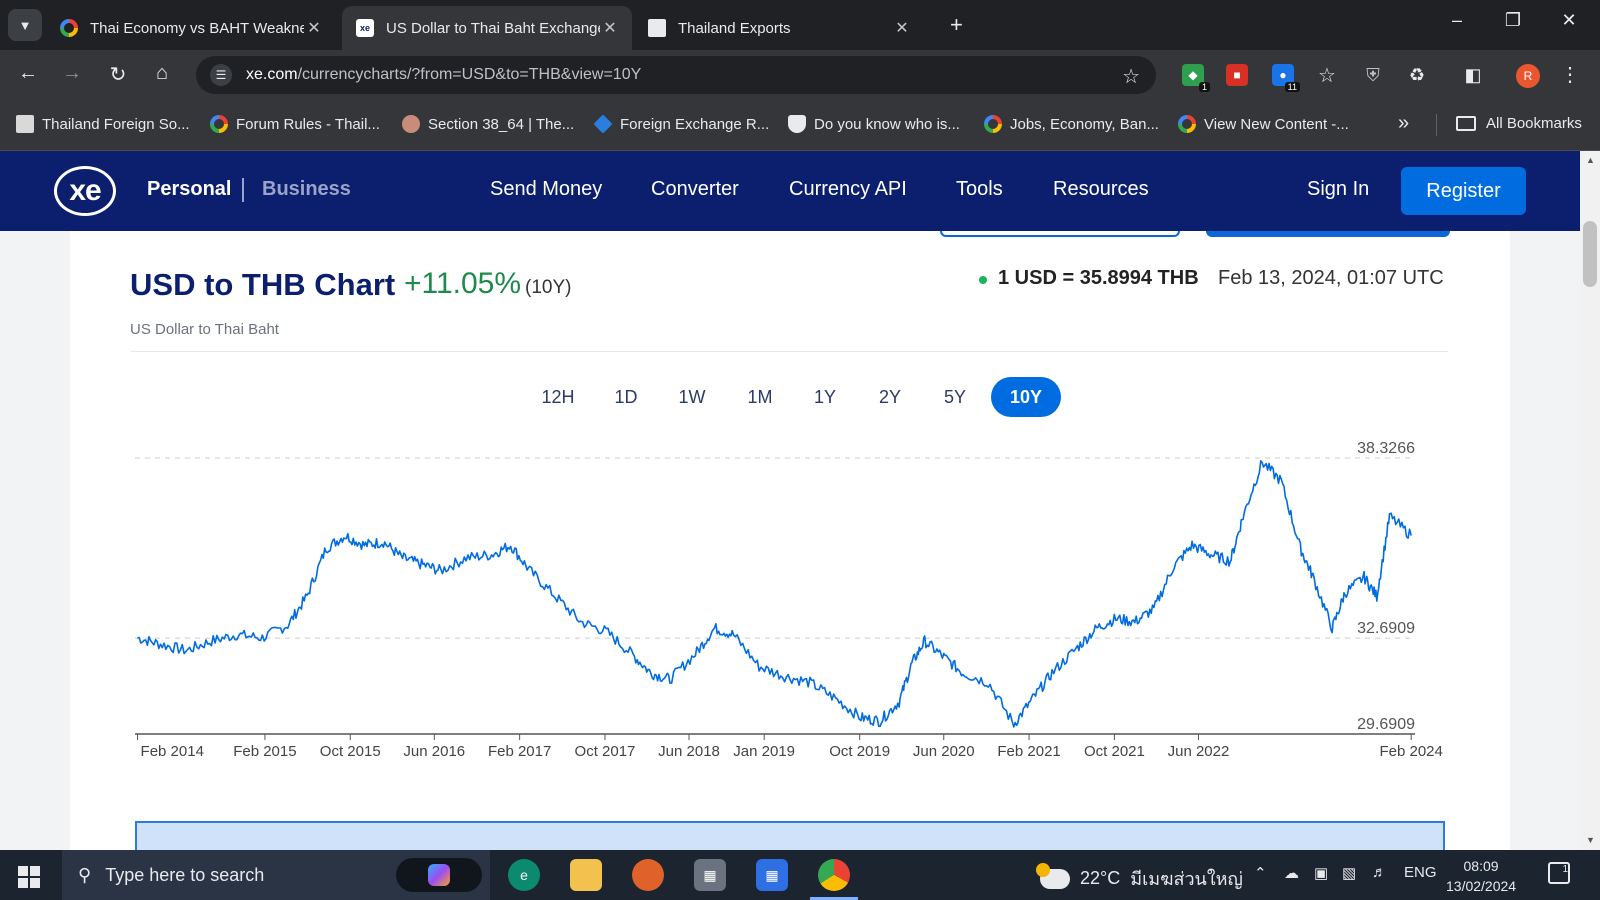 The height and width of the screenshot is (900, 1600). What do you see at coordinates (1590, 840) in the screenshot?
I see `scroll-down-icon: ▼` at bounding box center [1590, 840].